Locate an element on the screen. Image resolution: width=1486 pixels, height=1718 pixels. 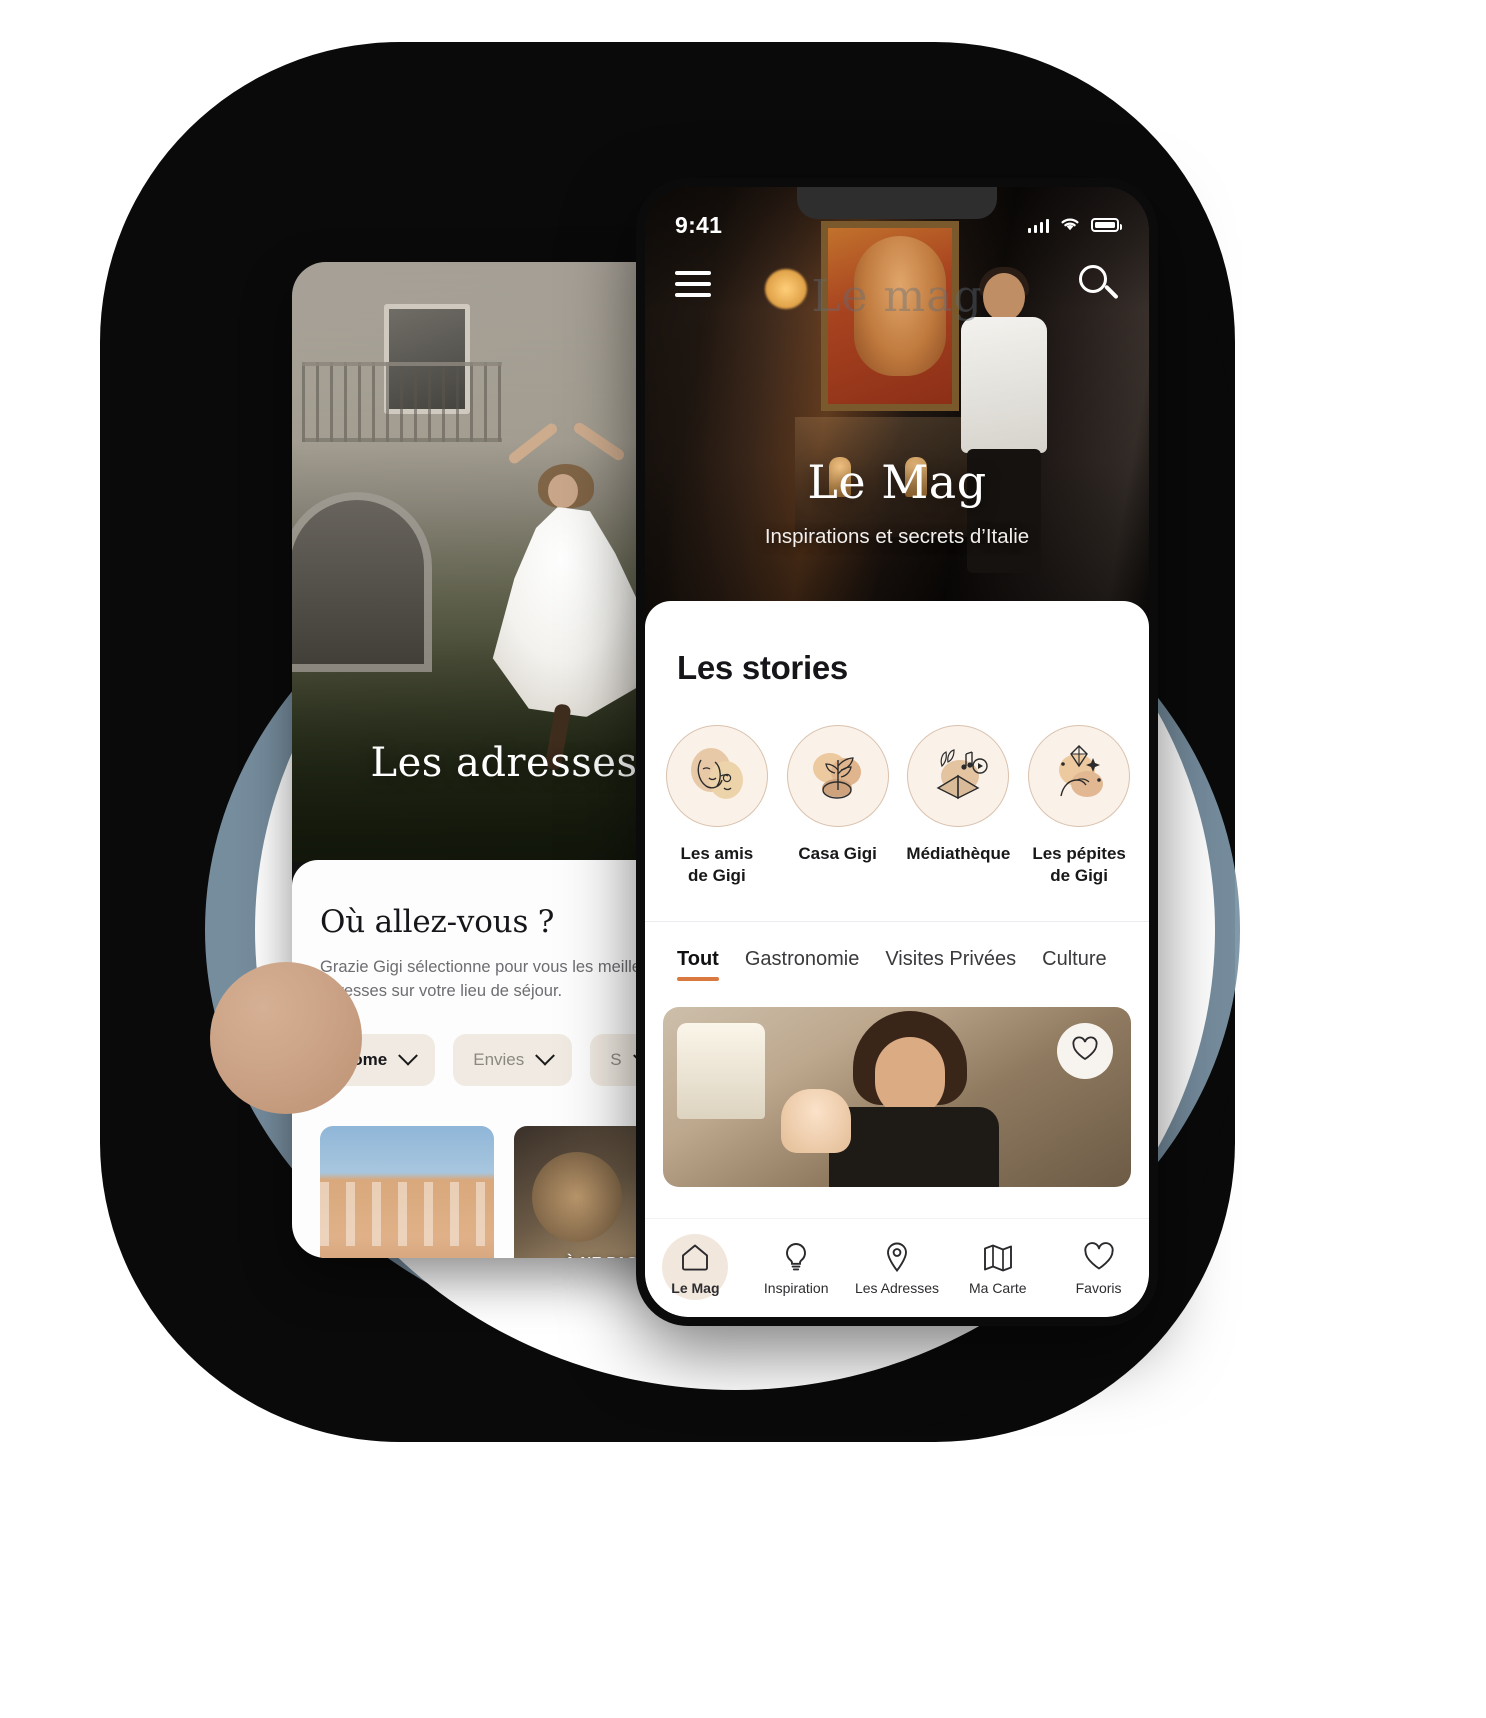
tab-tout: Tout is located at coordinates (698, 965).